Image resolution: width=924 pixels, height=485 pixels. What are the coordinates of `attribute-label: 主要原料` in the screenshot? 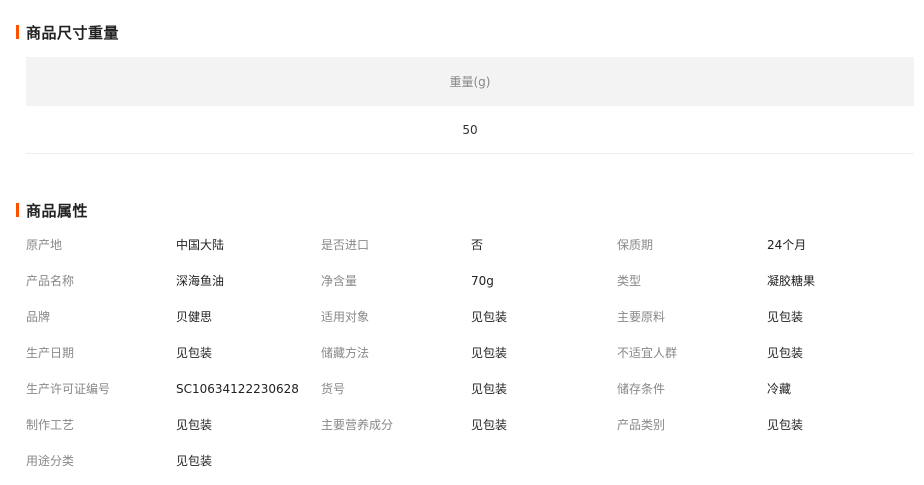 It's located at (641, 317).